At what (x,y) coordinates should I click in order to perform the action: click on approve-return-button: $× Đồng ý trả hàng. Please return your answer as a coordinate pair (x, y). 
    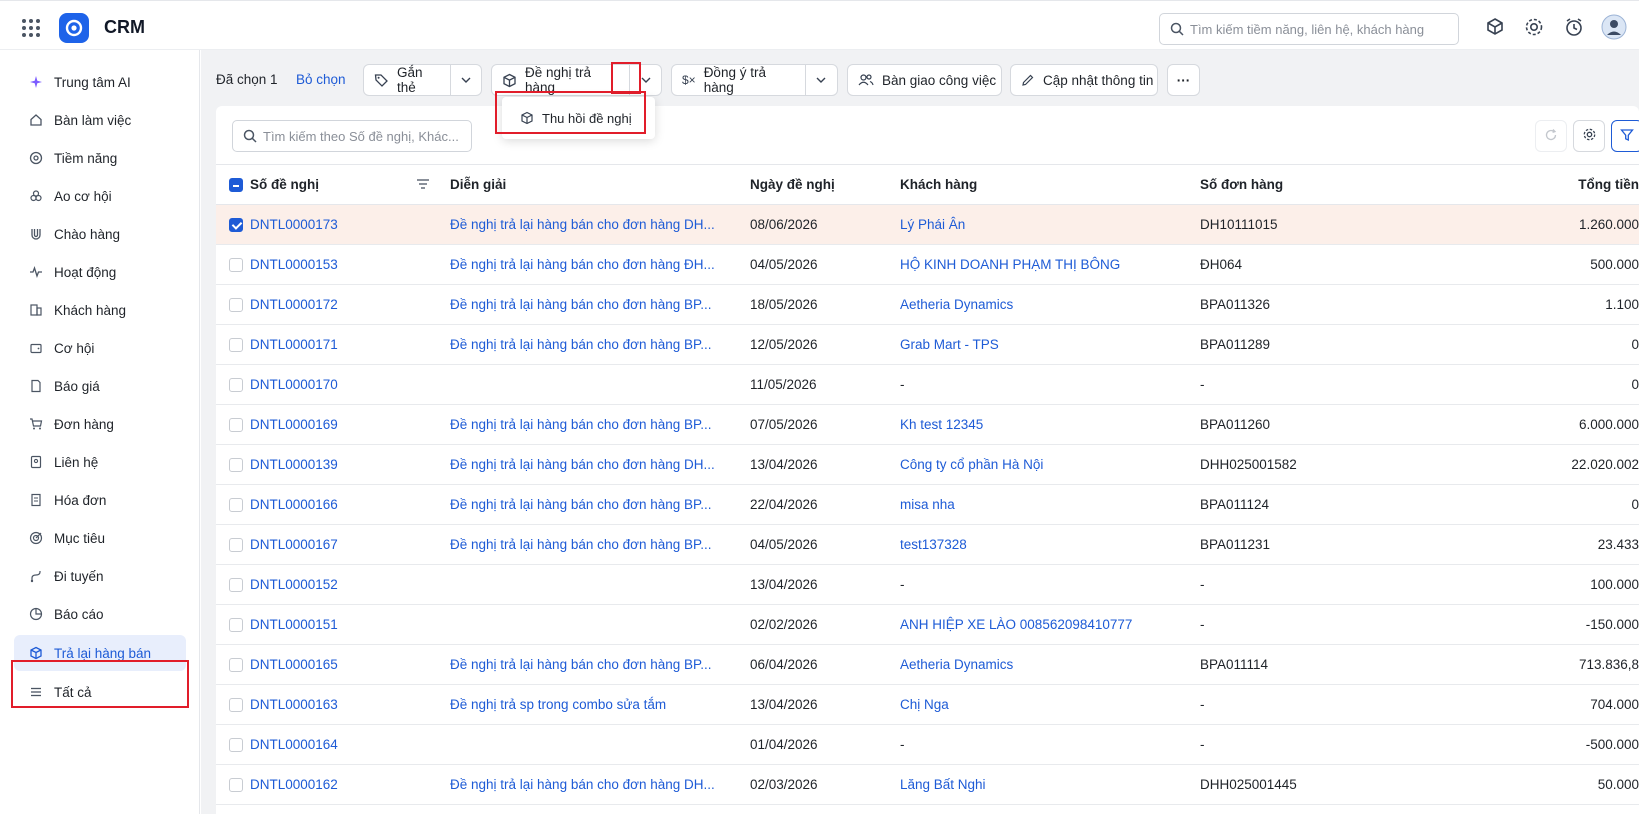
    Looking at the image, I should click on (754, 80).